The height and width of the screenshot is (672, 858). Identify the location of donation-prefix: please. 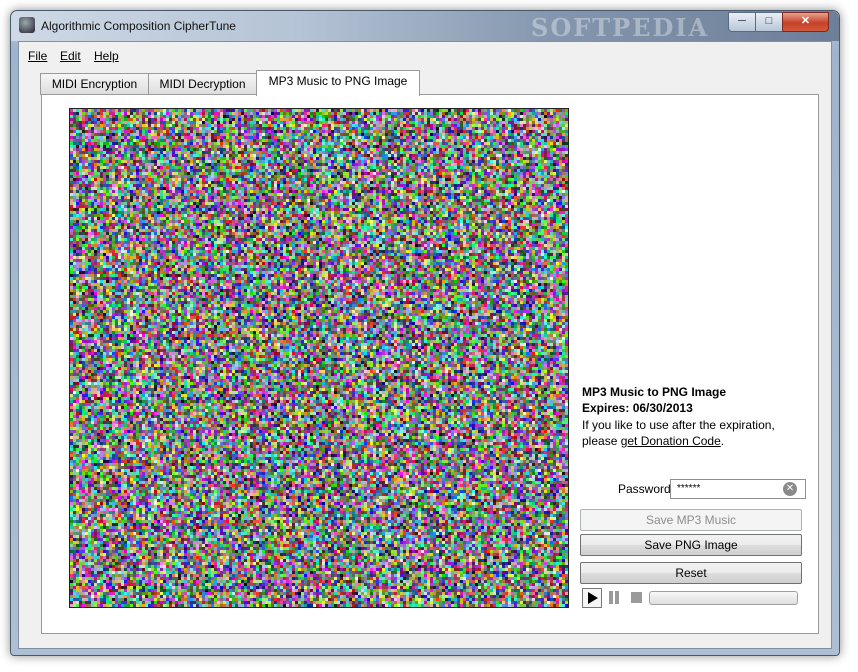
(601, 441).